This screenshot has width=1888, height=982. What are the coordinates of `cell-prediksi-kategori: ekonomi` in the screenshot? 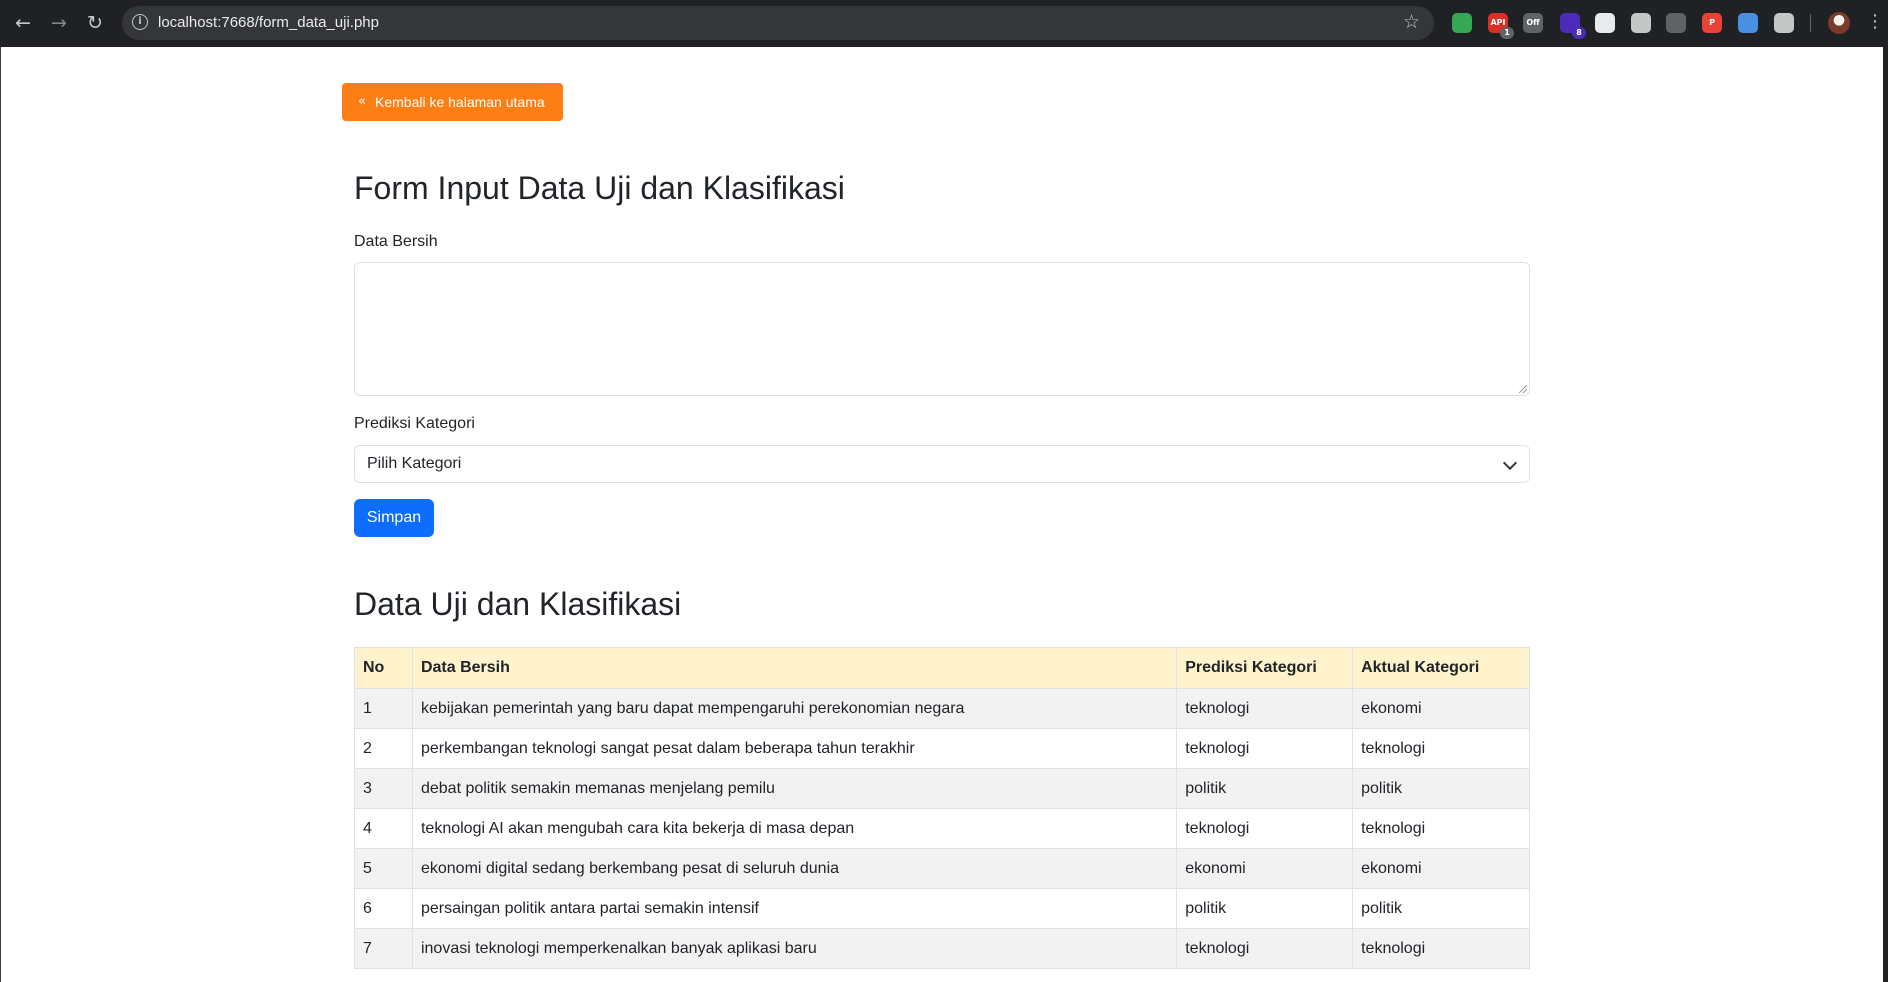 It's located at (1265, 868).